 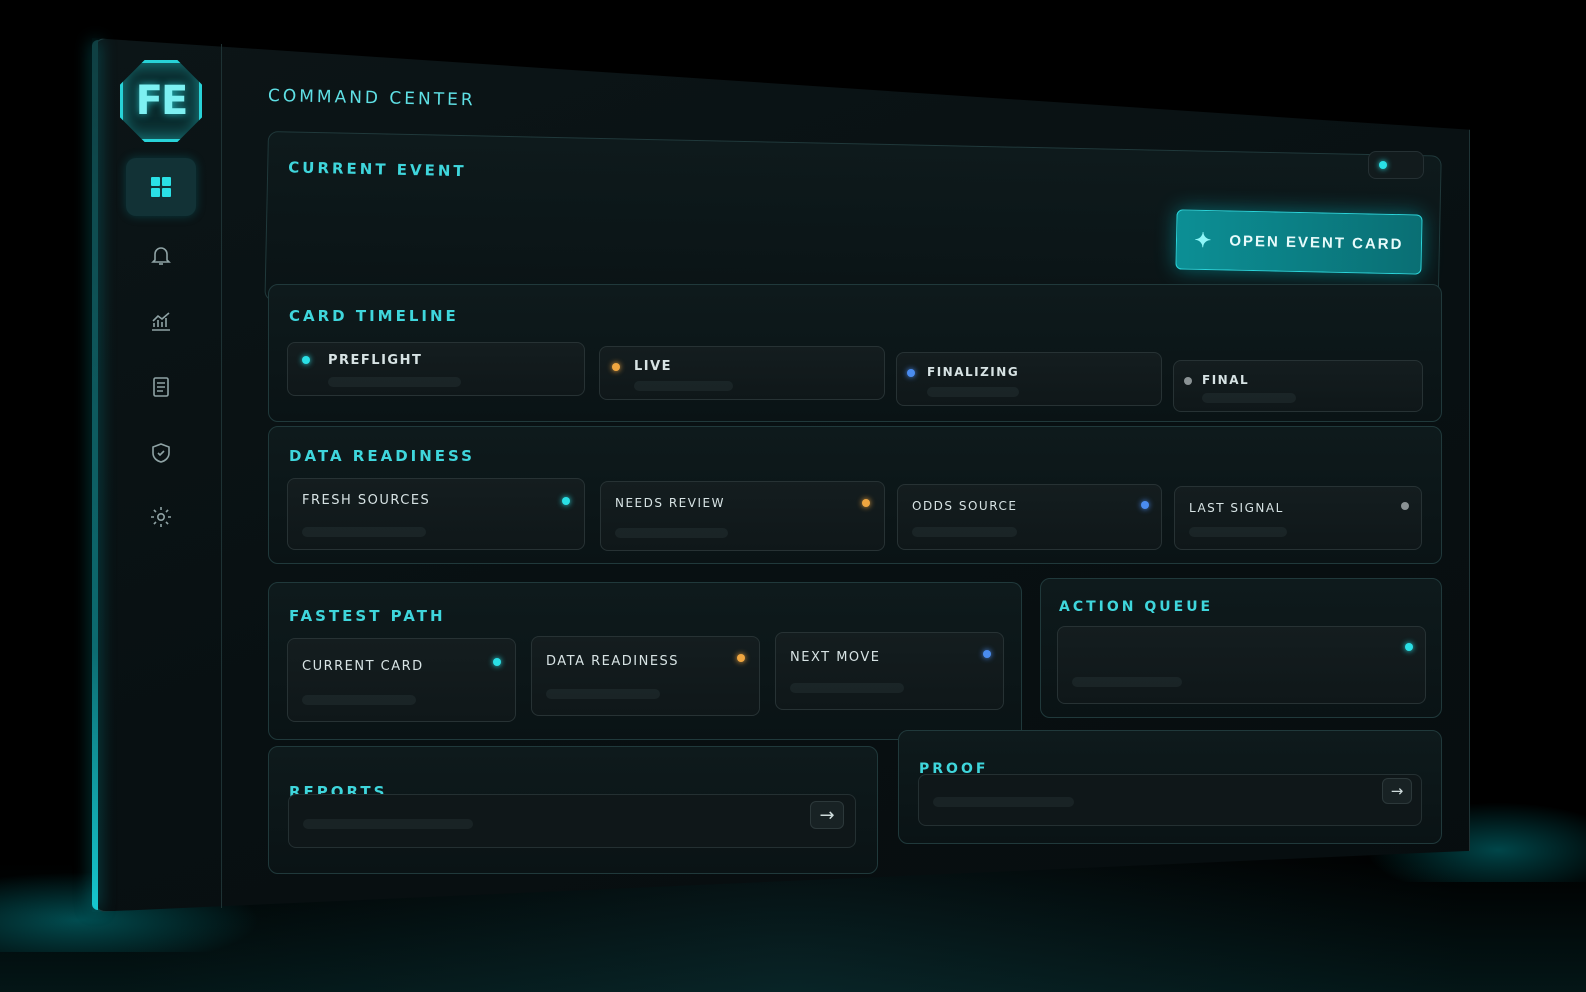 I want to click on open-event-card-button: ✦ OPEN EVENT CARD, so click(x=1299, y=242).